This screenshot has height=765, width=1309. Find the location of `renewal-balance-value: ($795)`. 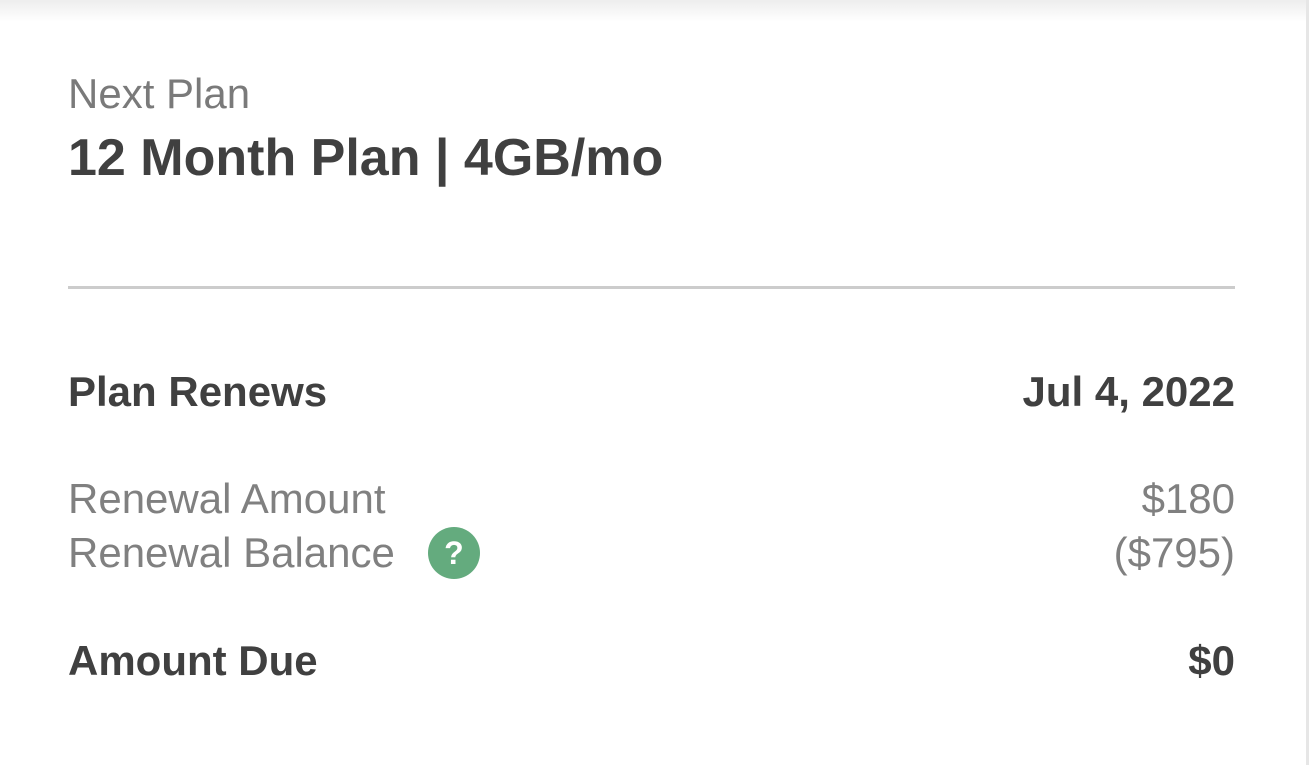

renewal-balance-value: ($795) is located at coordinates (1174, 552).